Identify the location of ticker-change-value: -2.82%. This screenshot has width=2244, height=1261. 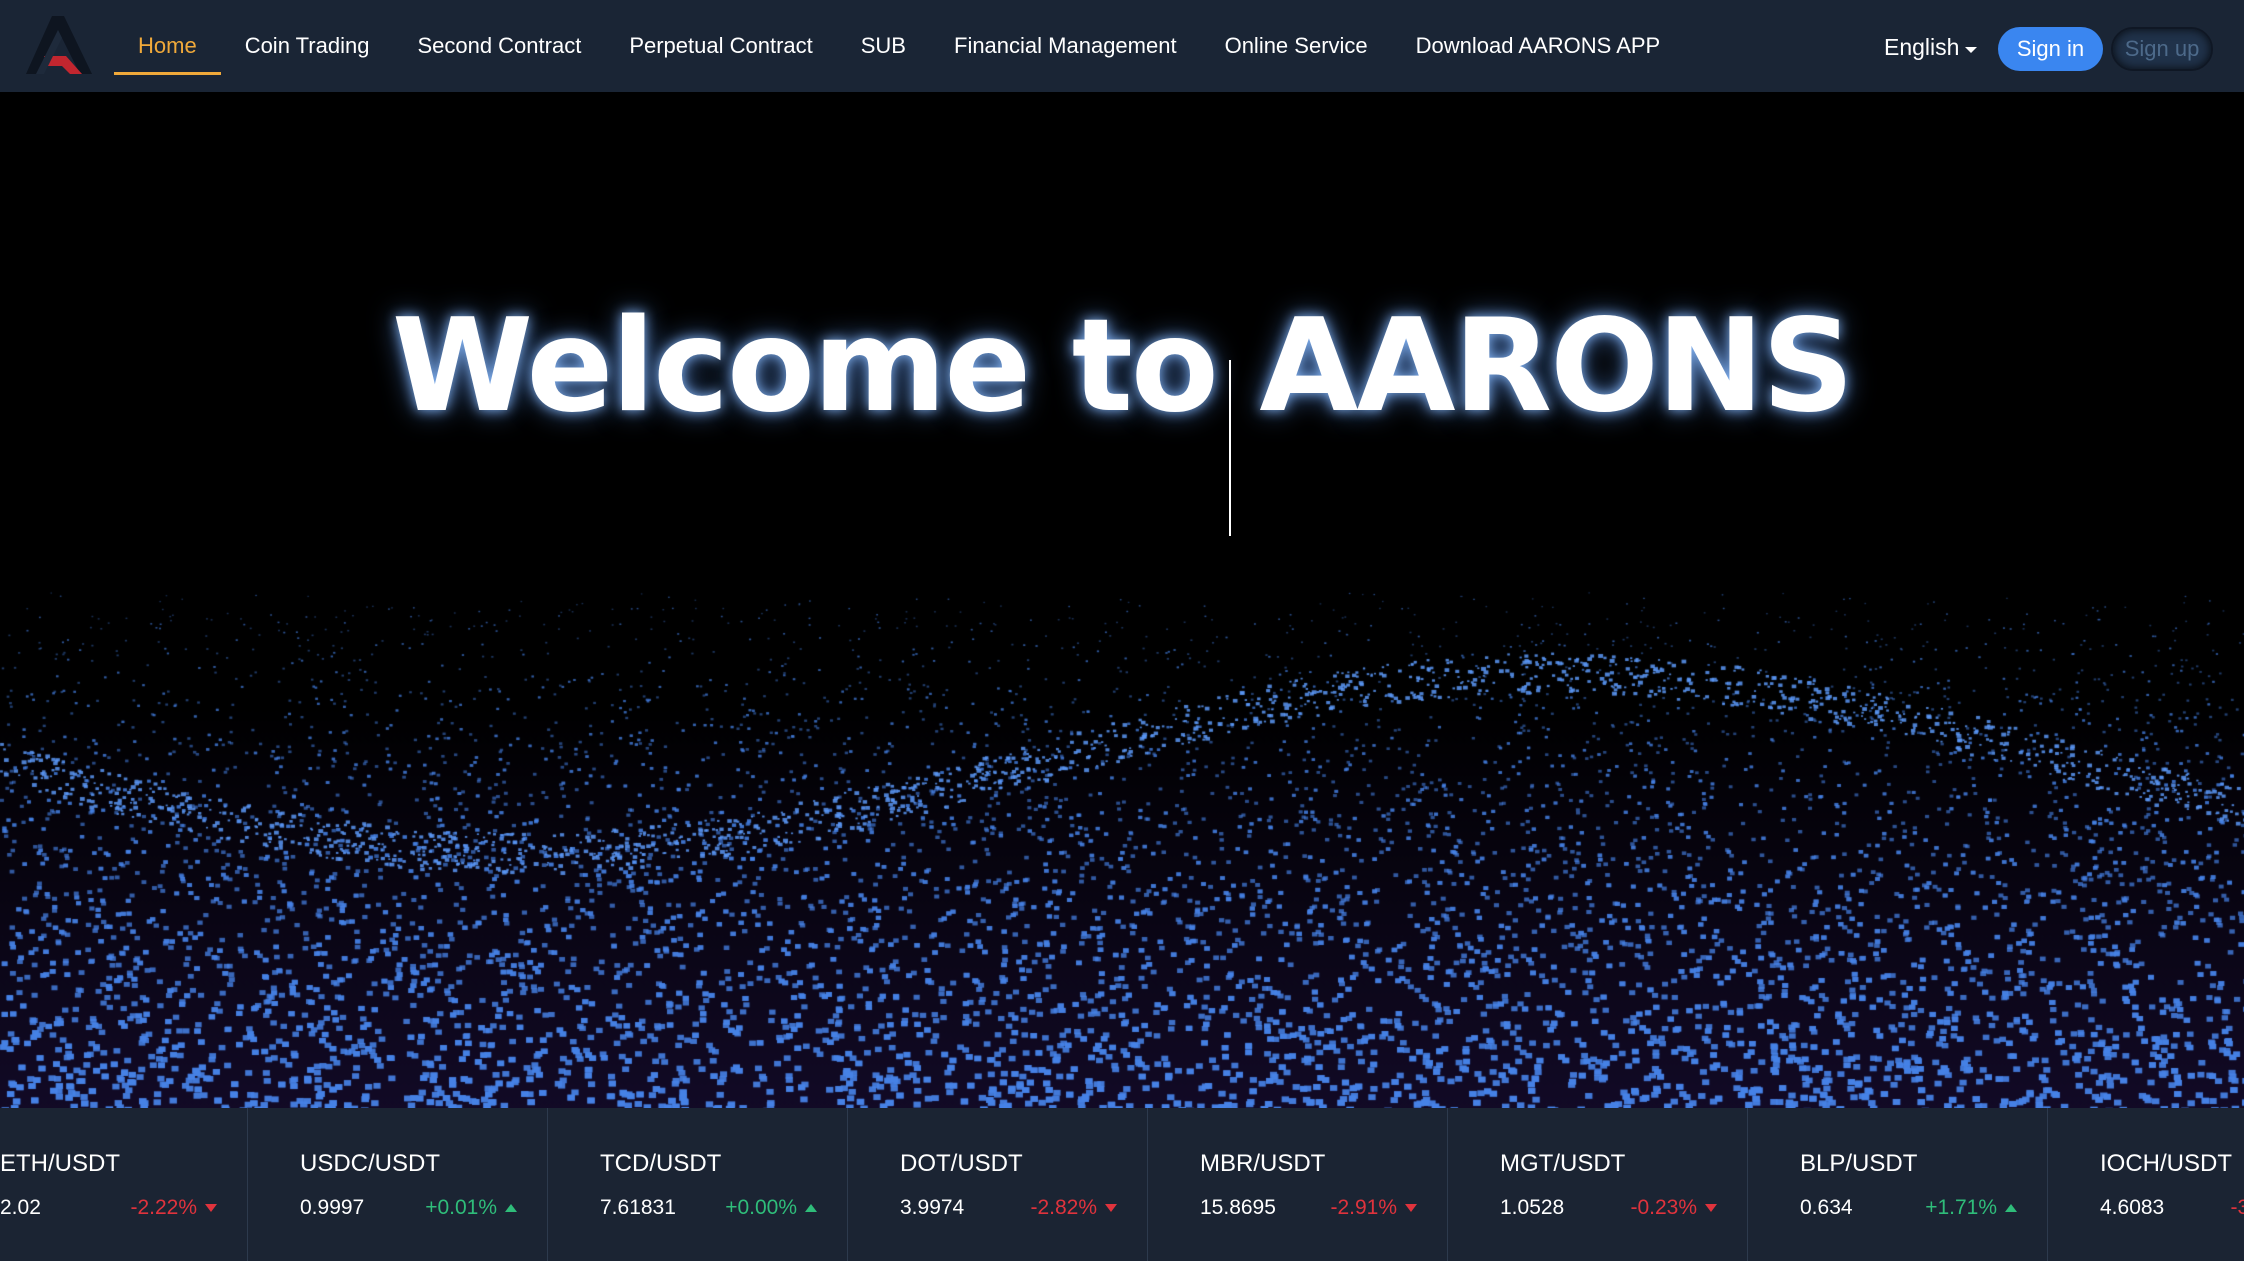
(1063, 1207).